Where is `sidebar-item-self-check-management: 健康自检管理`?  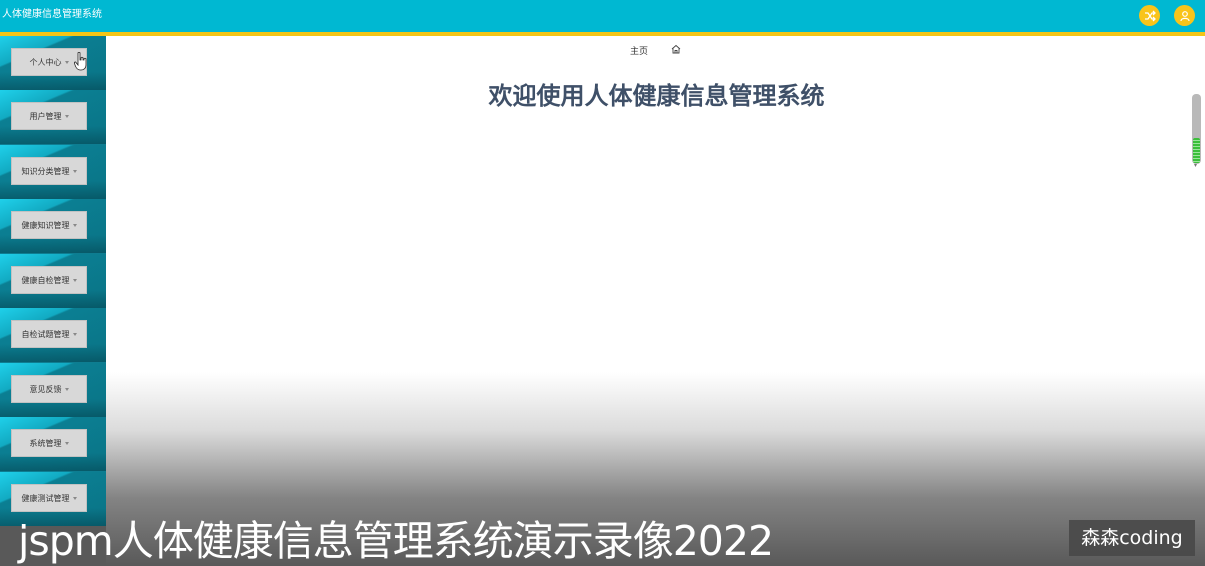 sidebar-item-self-check-management: 健康自检管理 is located at coordinates (53, 281).